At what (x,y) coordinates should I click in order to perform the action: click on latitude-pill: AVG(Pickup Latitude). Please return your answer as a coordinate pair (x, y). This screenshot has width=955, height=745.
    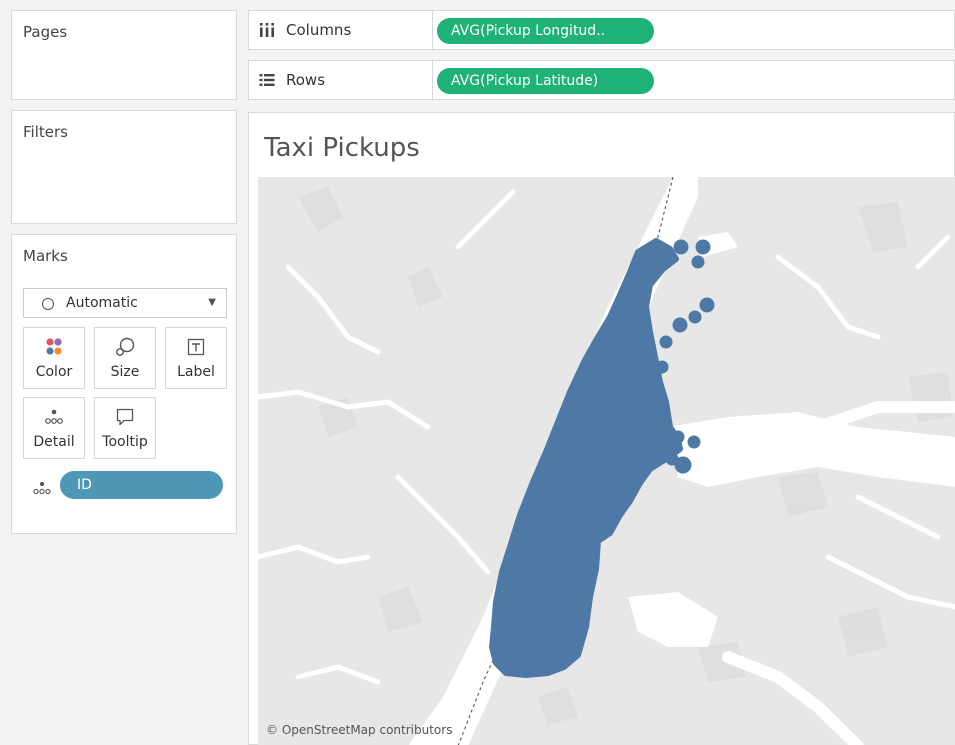
    Looking at the image, I should click on (545, 81).